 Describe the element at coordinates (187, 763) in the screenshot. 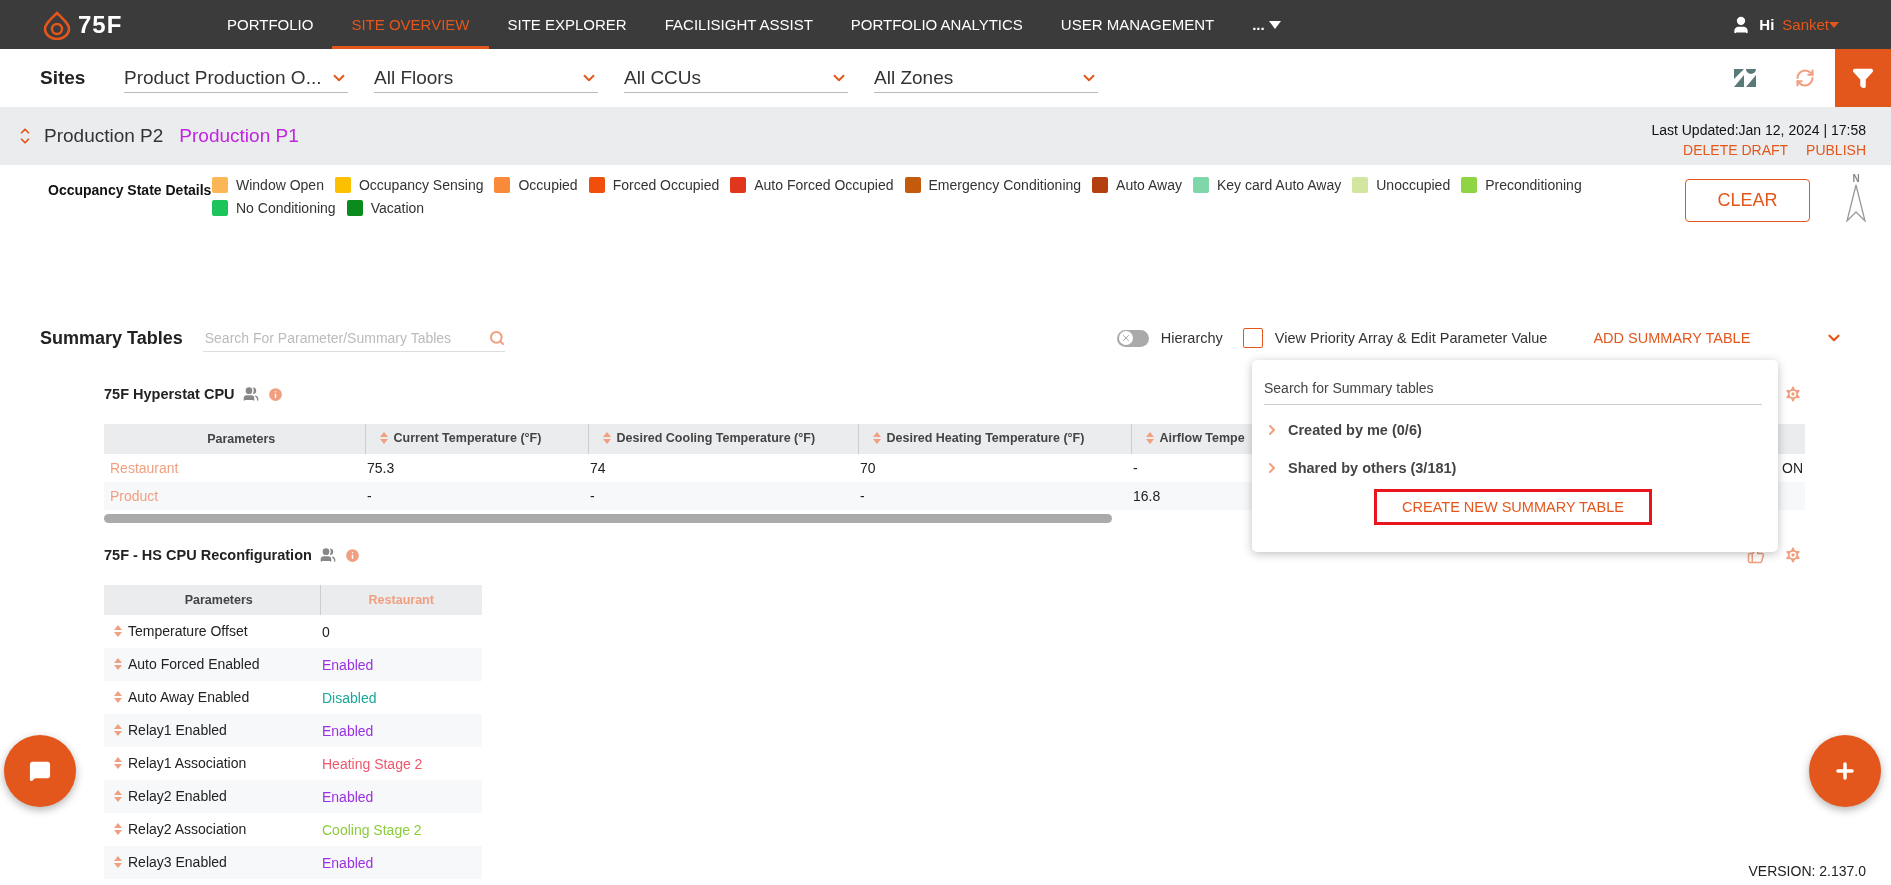

I see `parameter-name: Relay1 Association` at that location.